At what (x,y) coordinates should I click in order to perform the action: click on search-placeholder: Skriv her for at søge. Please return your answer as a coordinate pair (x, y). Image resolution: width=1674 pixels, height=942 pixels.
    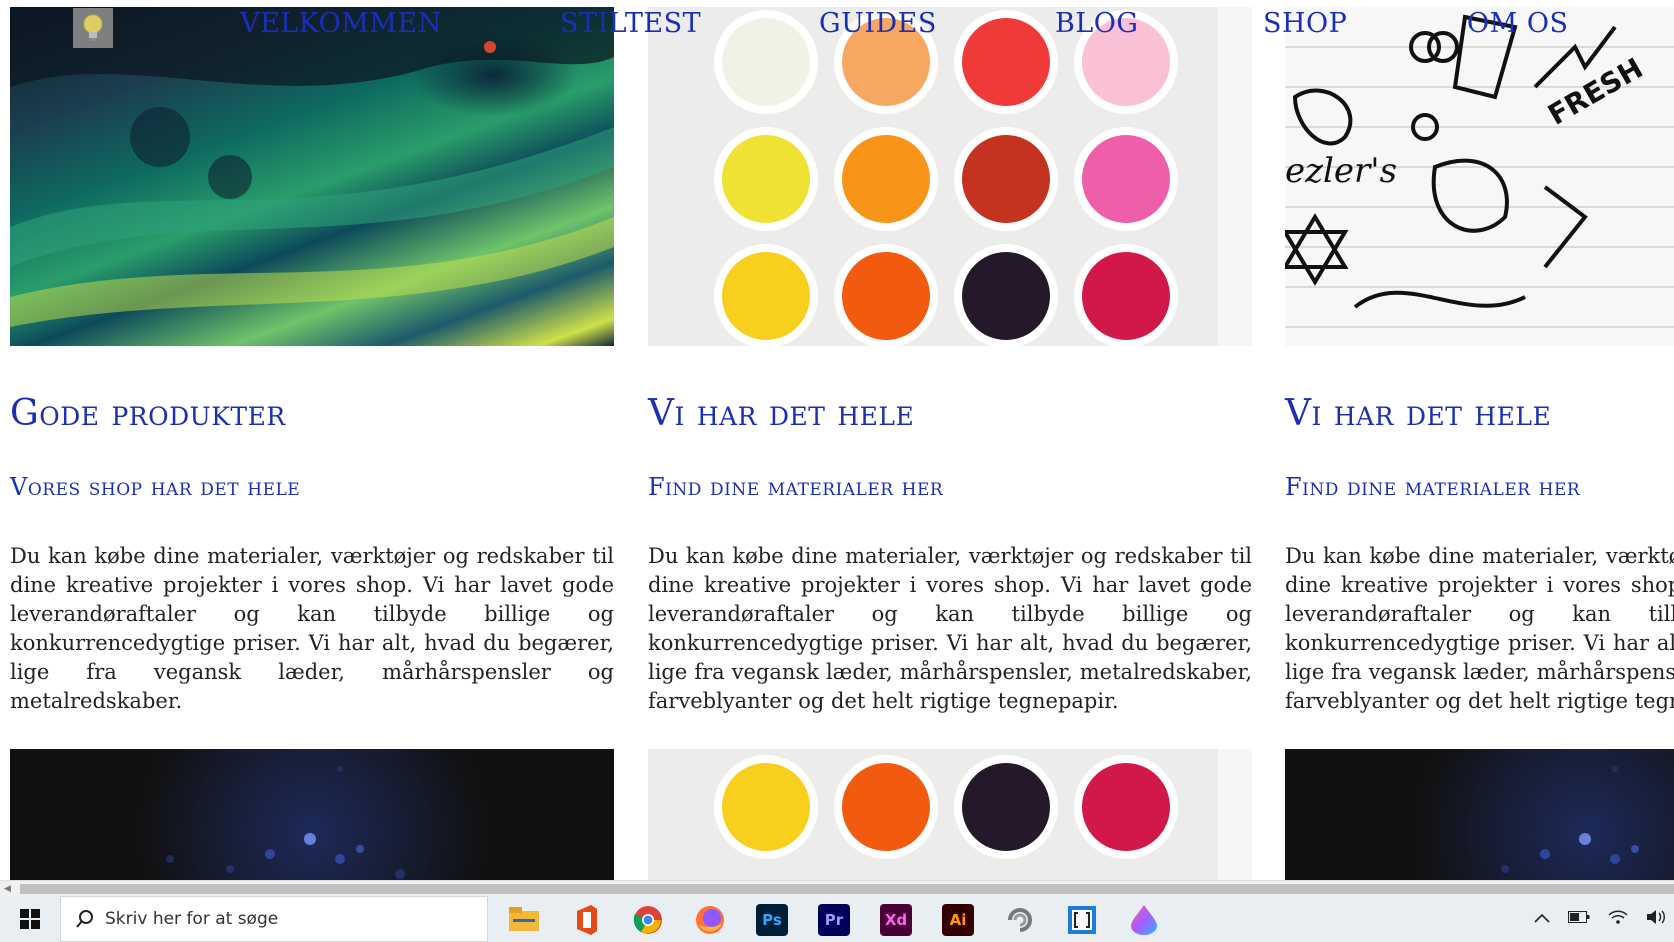
    Looking at the image, I should click on (192, 919).